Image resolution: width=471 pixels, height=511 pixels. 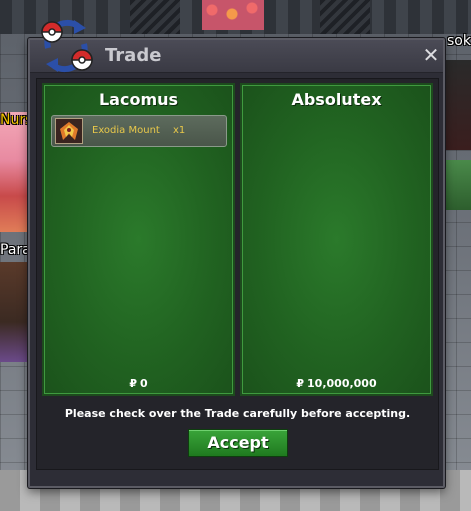 I want to click on player-name-tag: Para, so click(x=15, y=250).